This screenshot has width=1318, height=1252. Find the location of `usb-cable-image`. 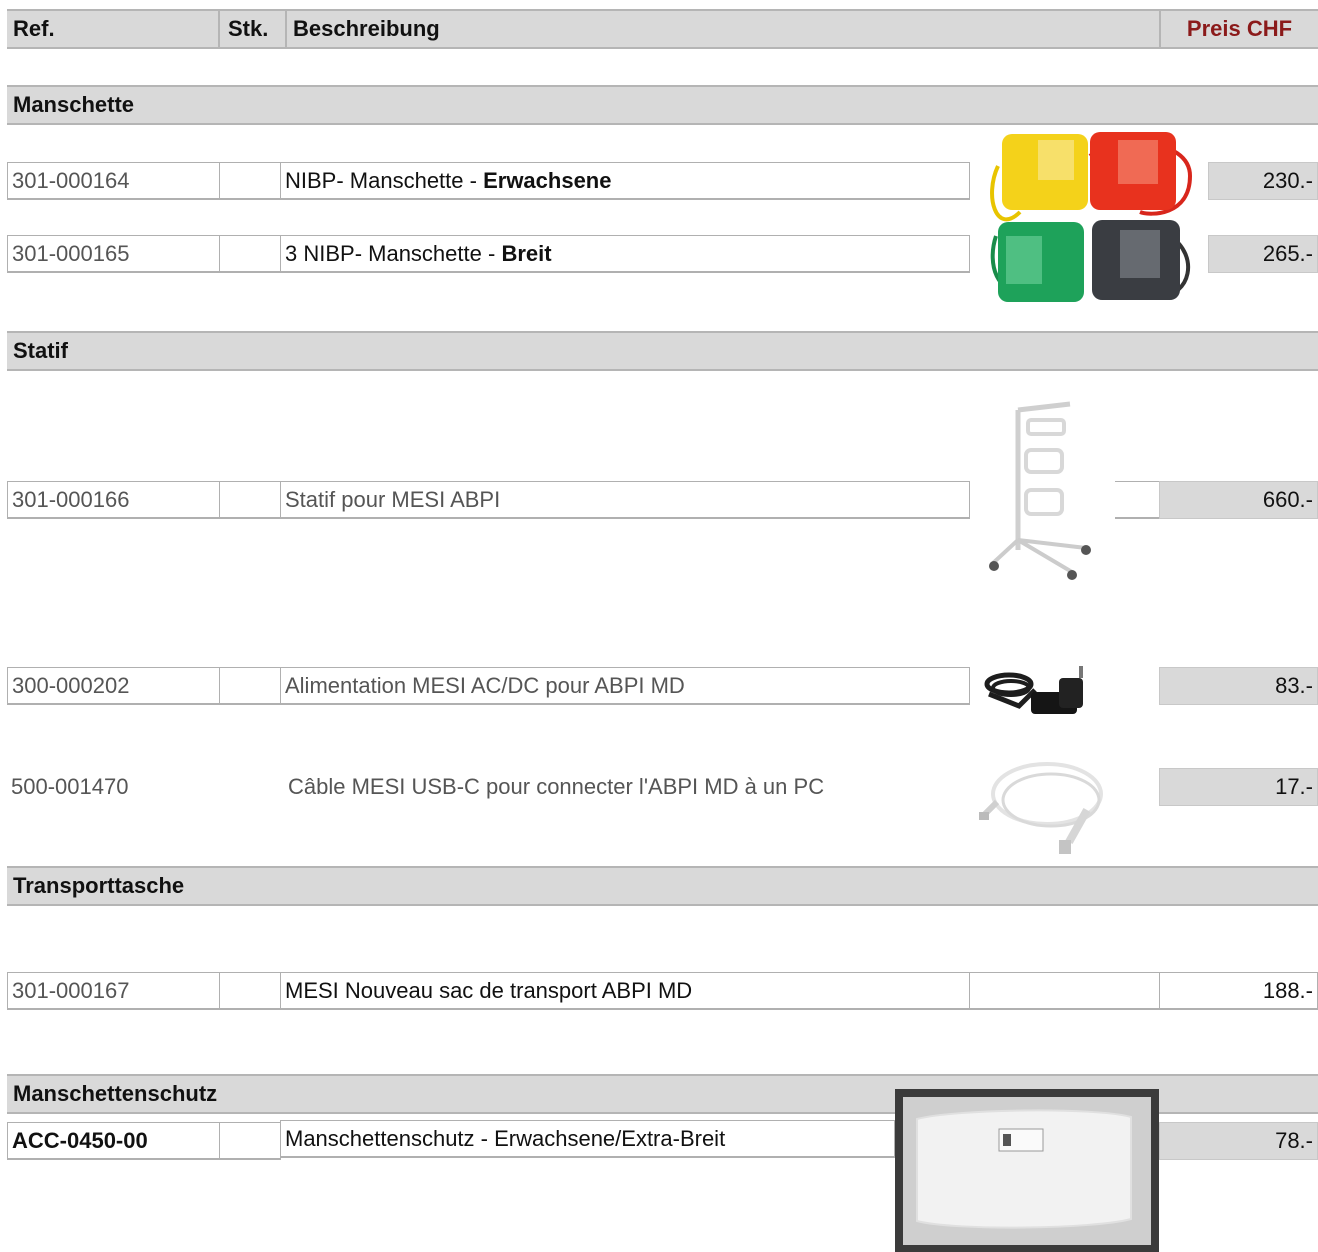

usb-cable-image is located at coordinates (1045, 807).